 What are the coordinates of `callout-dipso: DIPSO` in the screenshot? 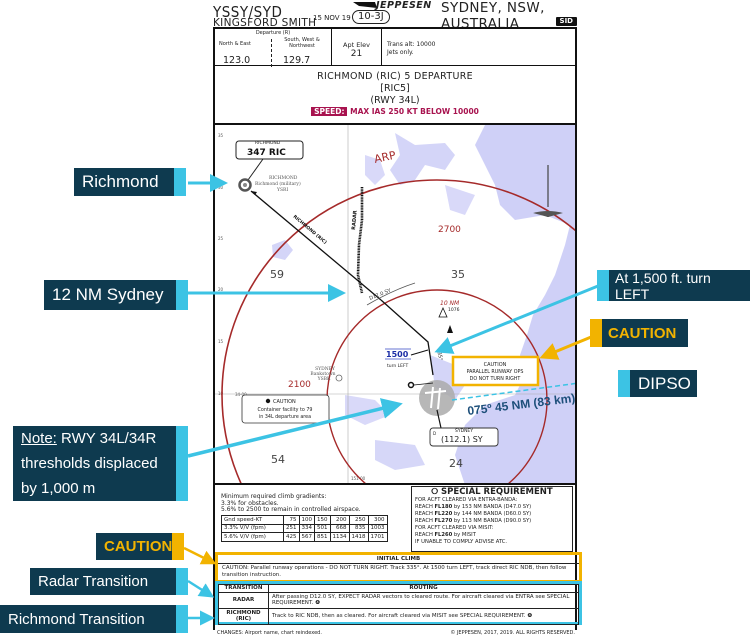 It's located at (657, 383).